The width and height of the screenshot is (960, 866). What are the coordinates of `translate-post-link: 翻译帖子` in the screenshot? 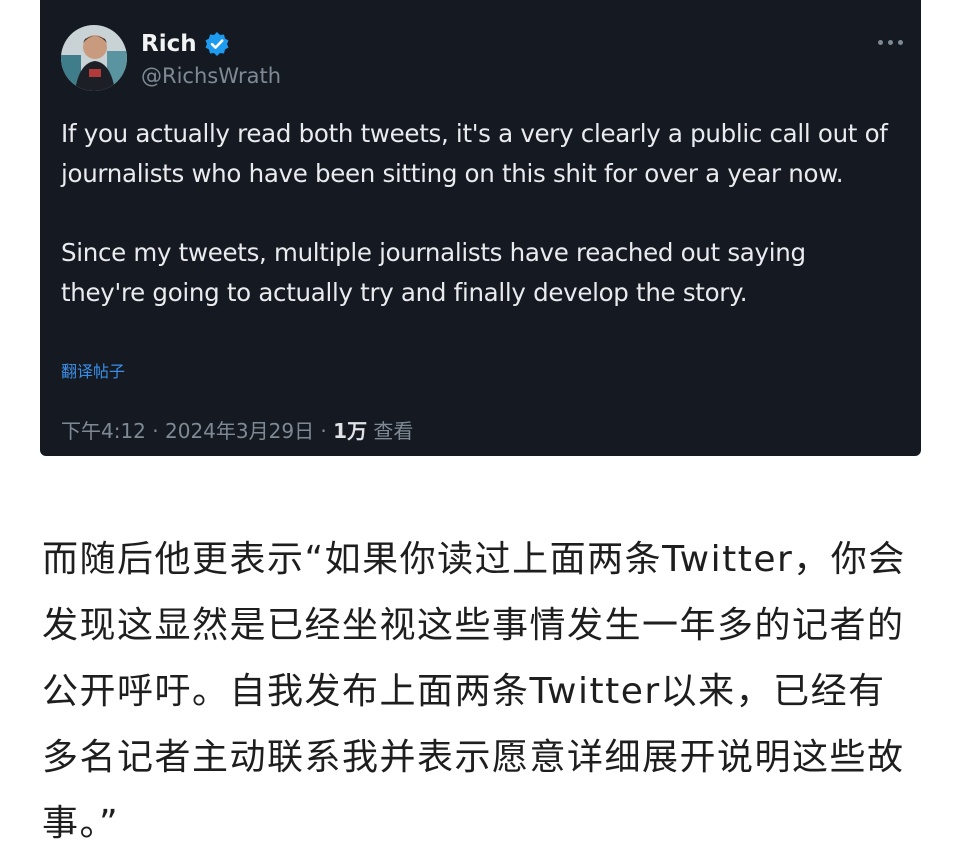 It's located at (93, 372).